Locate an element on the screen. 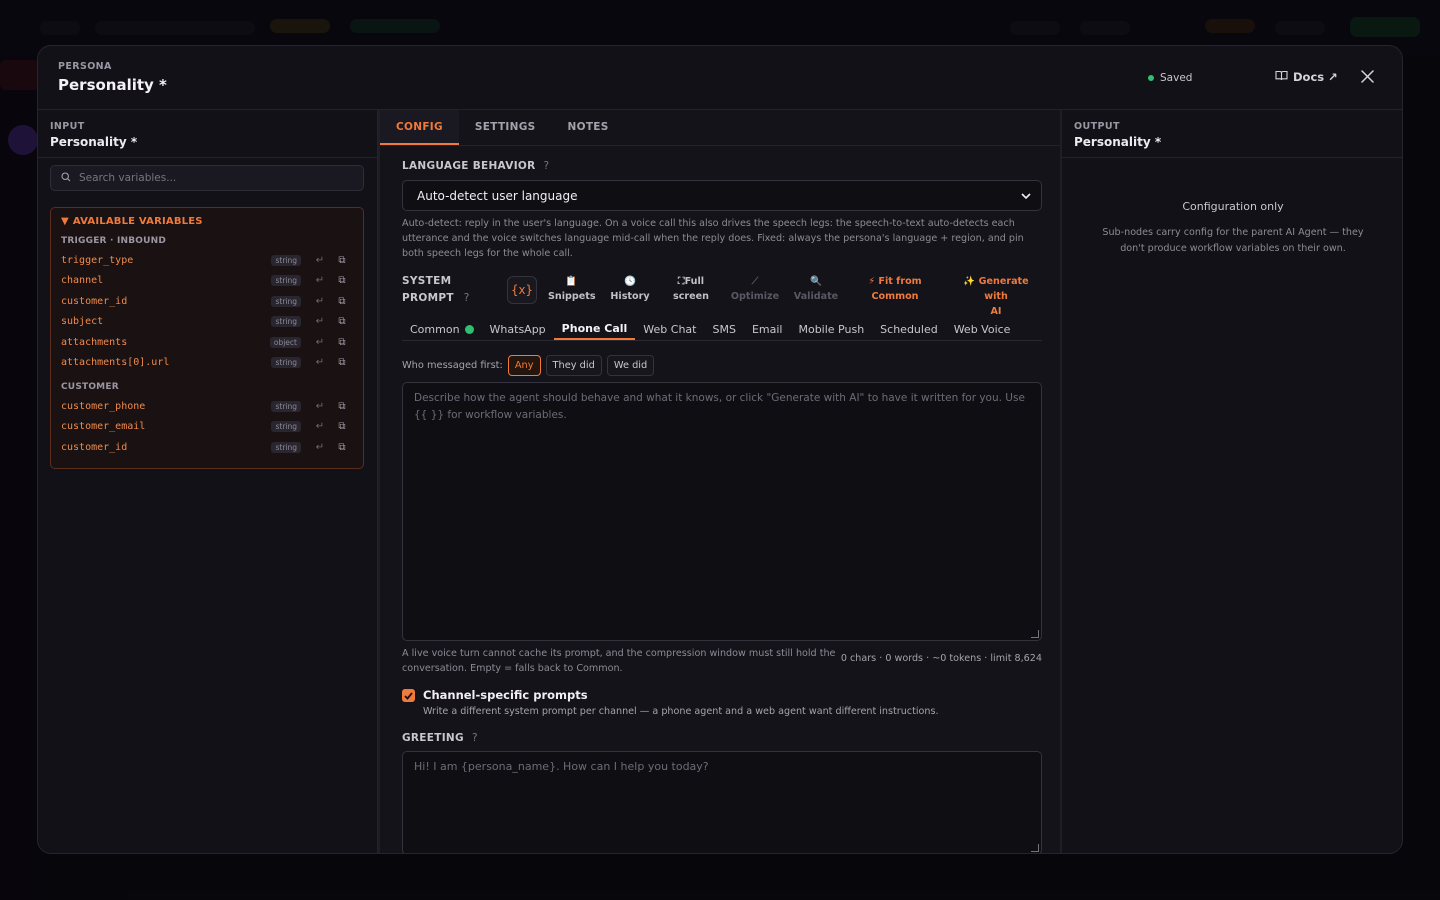 The image size is (1440, 900). channel-specific-checkbox is located at coordinates (408, 695).